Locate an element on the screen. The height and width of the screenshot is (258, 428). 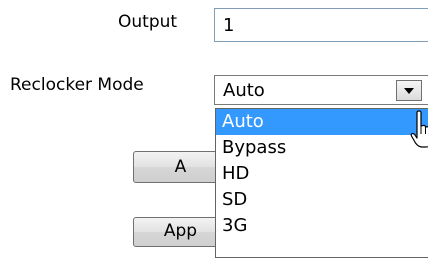
apply-button-label: App is located at coordinates (180, 231).